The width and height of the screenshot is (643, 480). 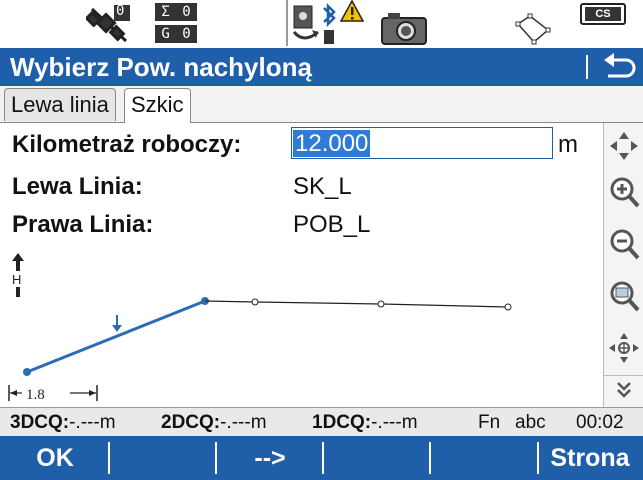 What do you see at coordinates (157, 106) in the screenshot?
I see `tab-szkic: Szkic` at bounding box center [157, 106].